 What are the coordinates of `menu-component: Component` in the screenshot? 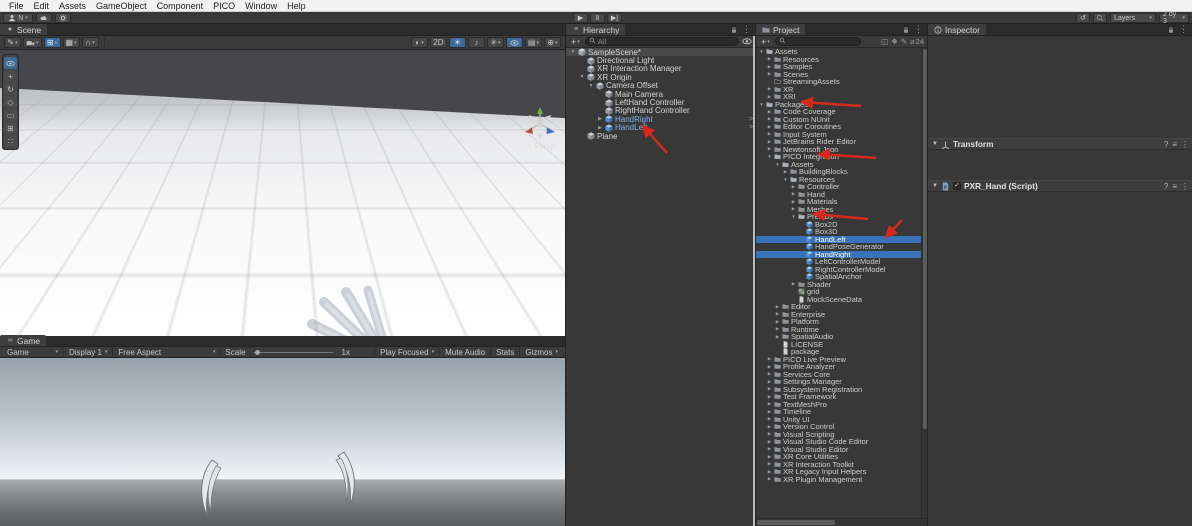 It's located at (180, 6).